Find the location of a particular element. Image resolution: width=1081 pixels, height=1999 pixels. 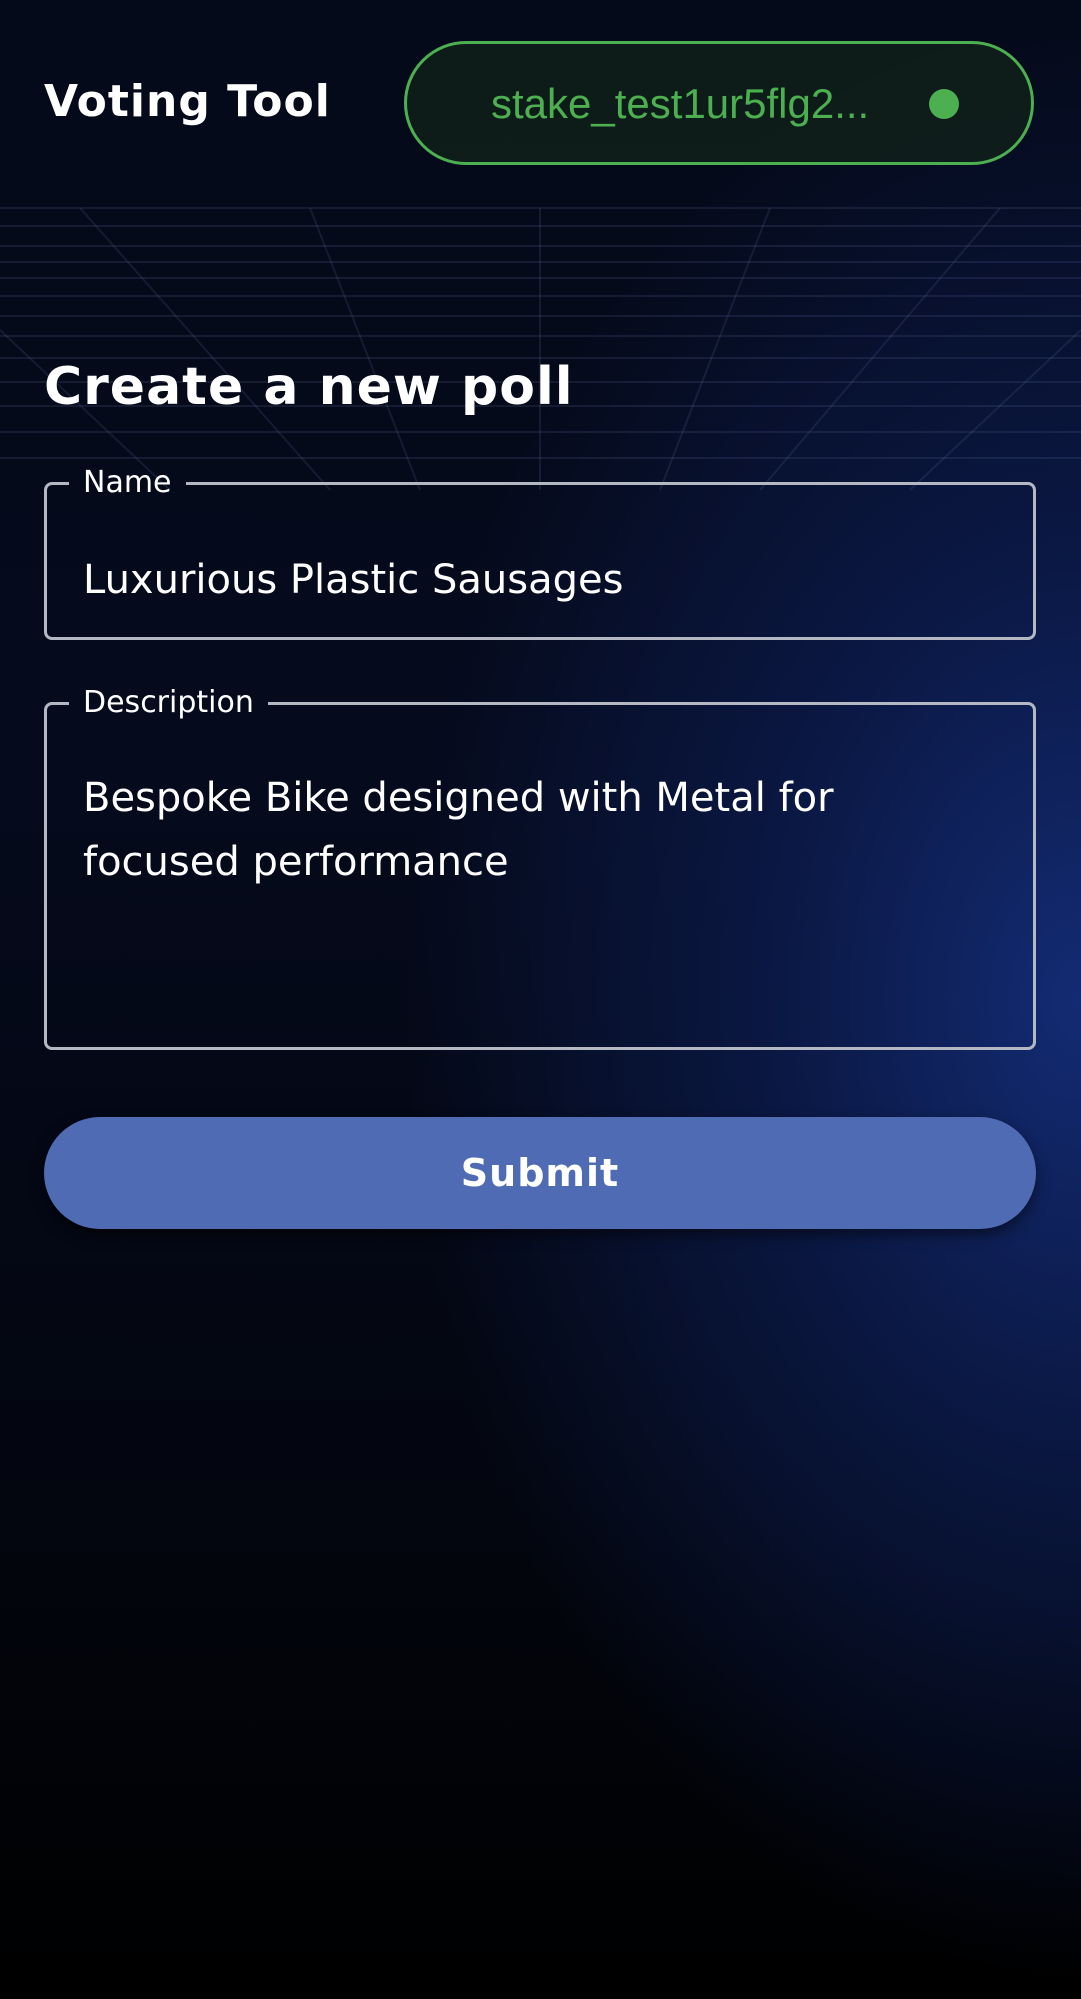

connected-status-dot-icon is located at coordinates (944, 104).